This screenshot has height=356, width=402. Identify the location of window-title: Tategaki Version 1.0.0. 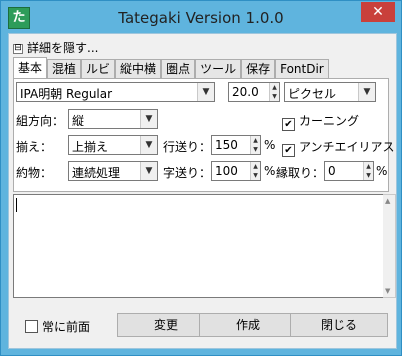
(201, 18).